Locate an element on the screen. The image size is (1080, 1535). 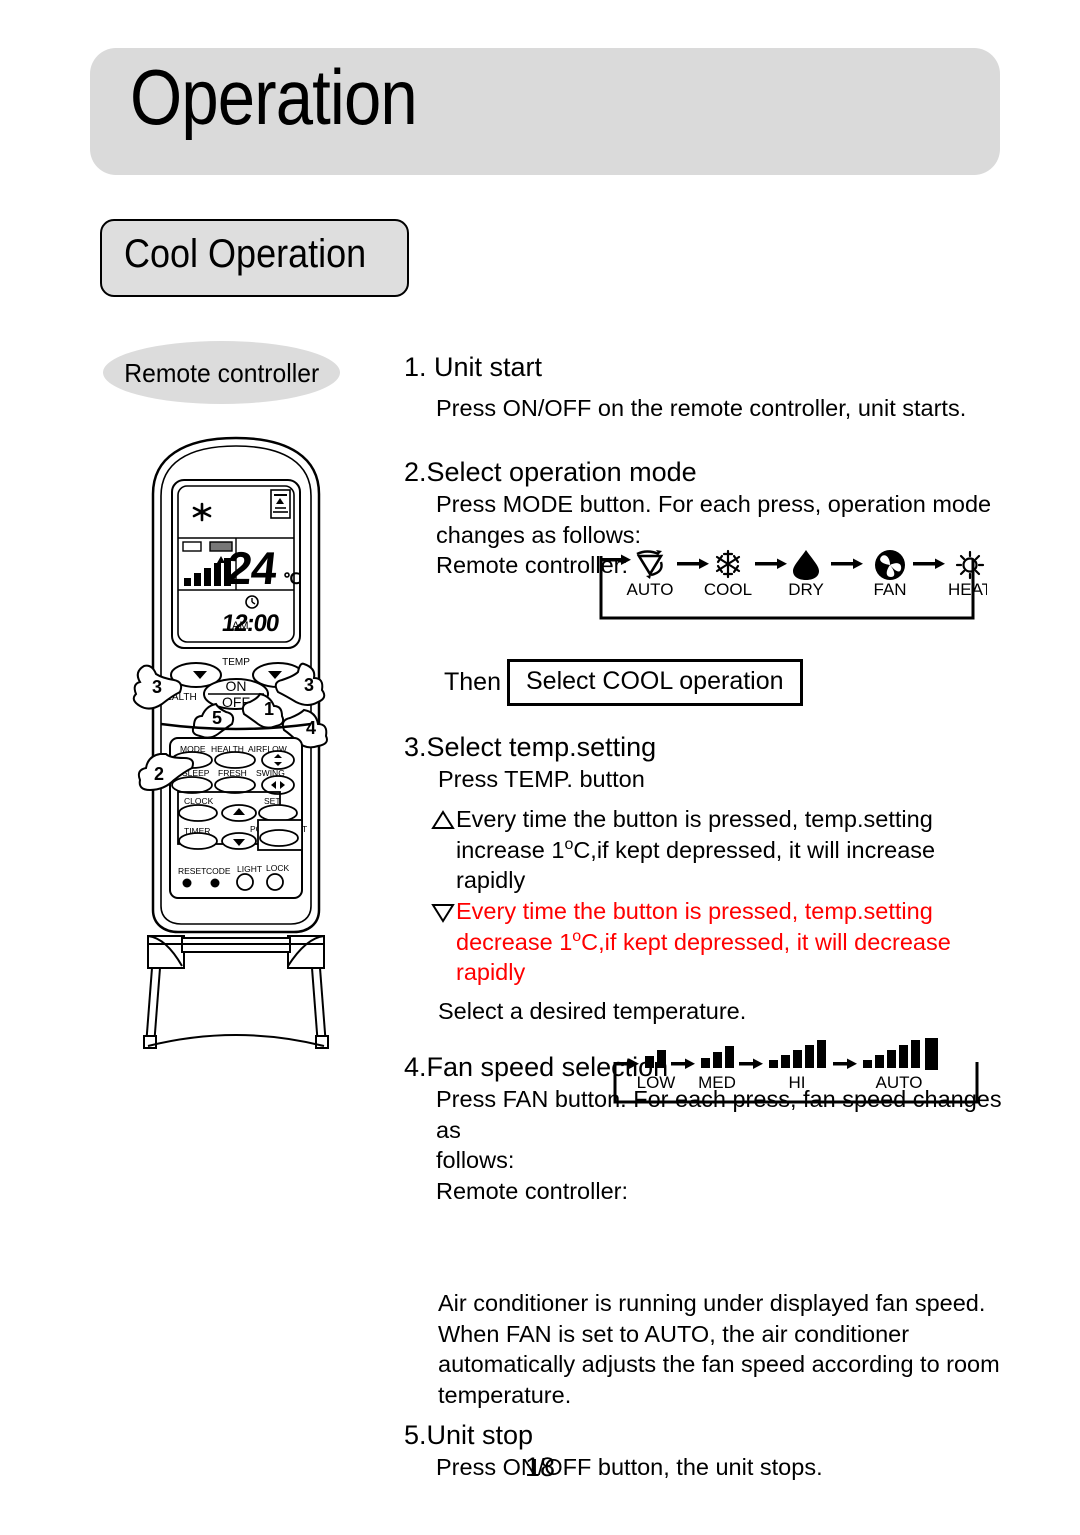
fan-auto-vertical-text: AUTO is located at coordinates (947, 1054).